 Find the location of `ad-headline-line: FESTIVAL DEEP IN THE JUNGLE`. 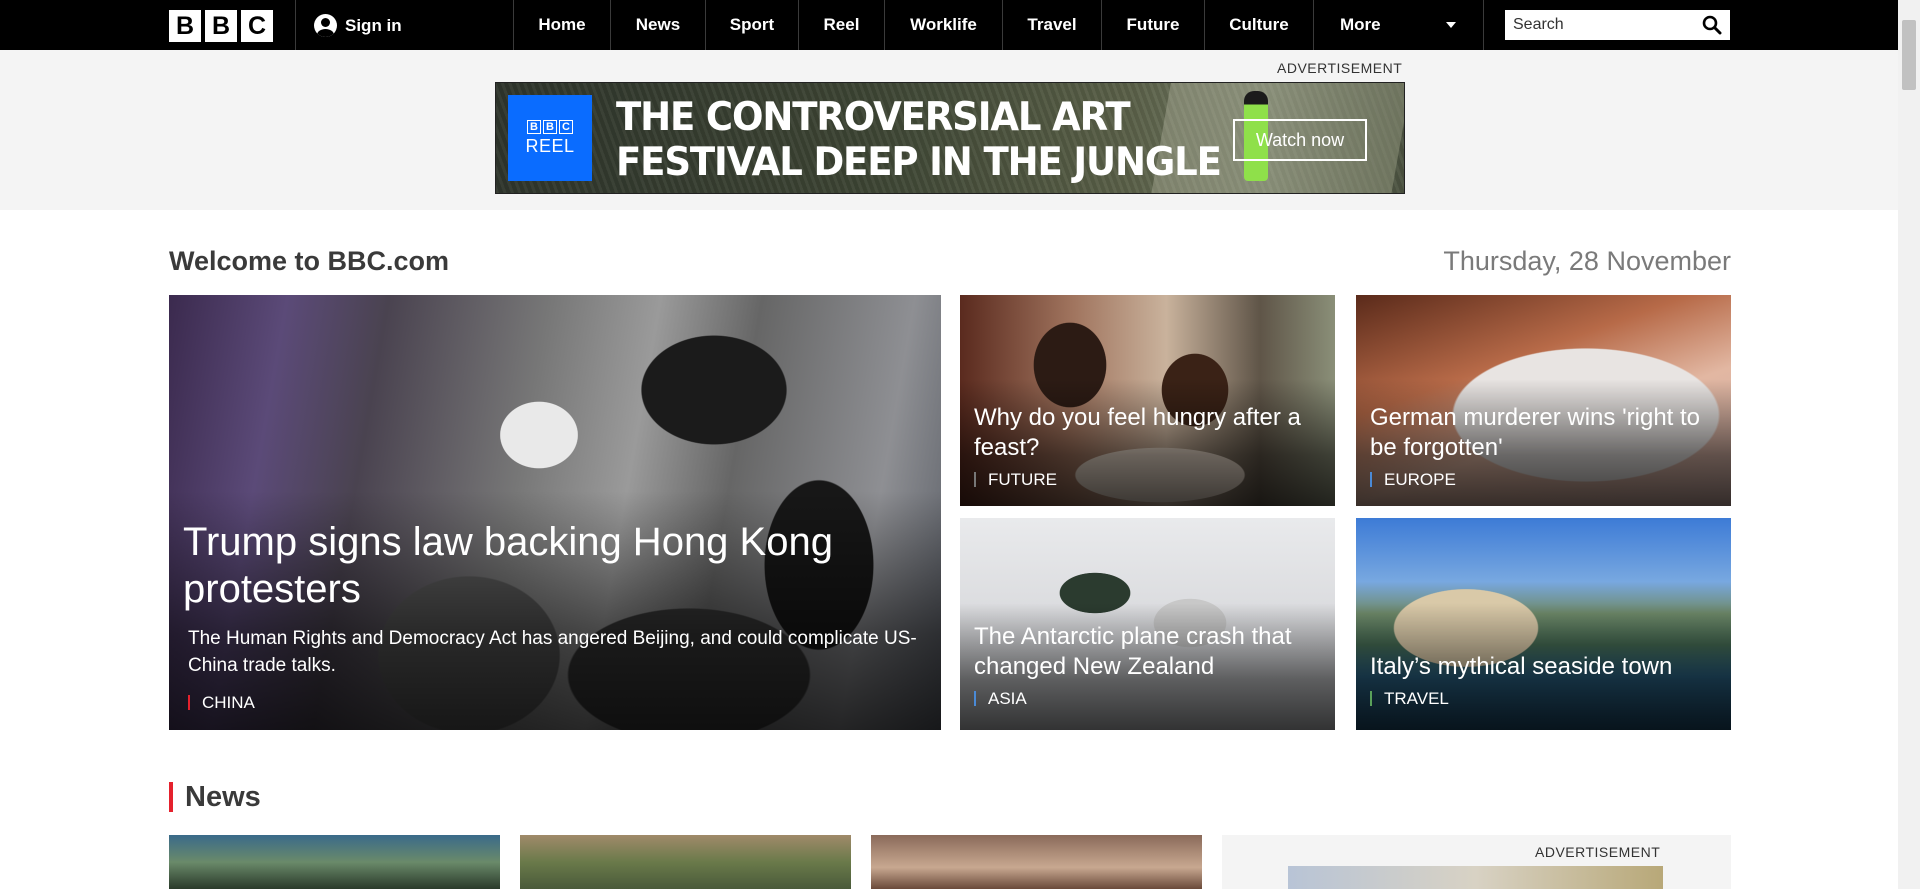

ad-headline-line: FESTIVAL DEEP IN THE JUNGLE is located at coordinates (919, 162).